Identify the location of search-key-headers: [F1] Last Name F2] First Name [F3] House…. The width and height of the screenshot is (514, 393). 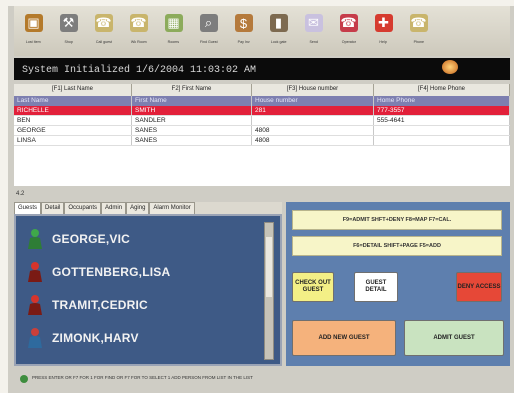
(262, 90).